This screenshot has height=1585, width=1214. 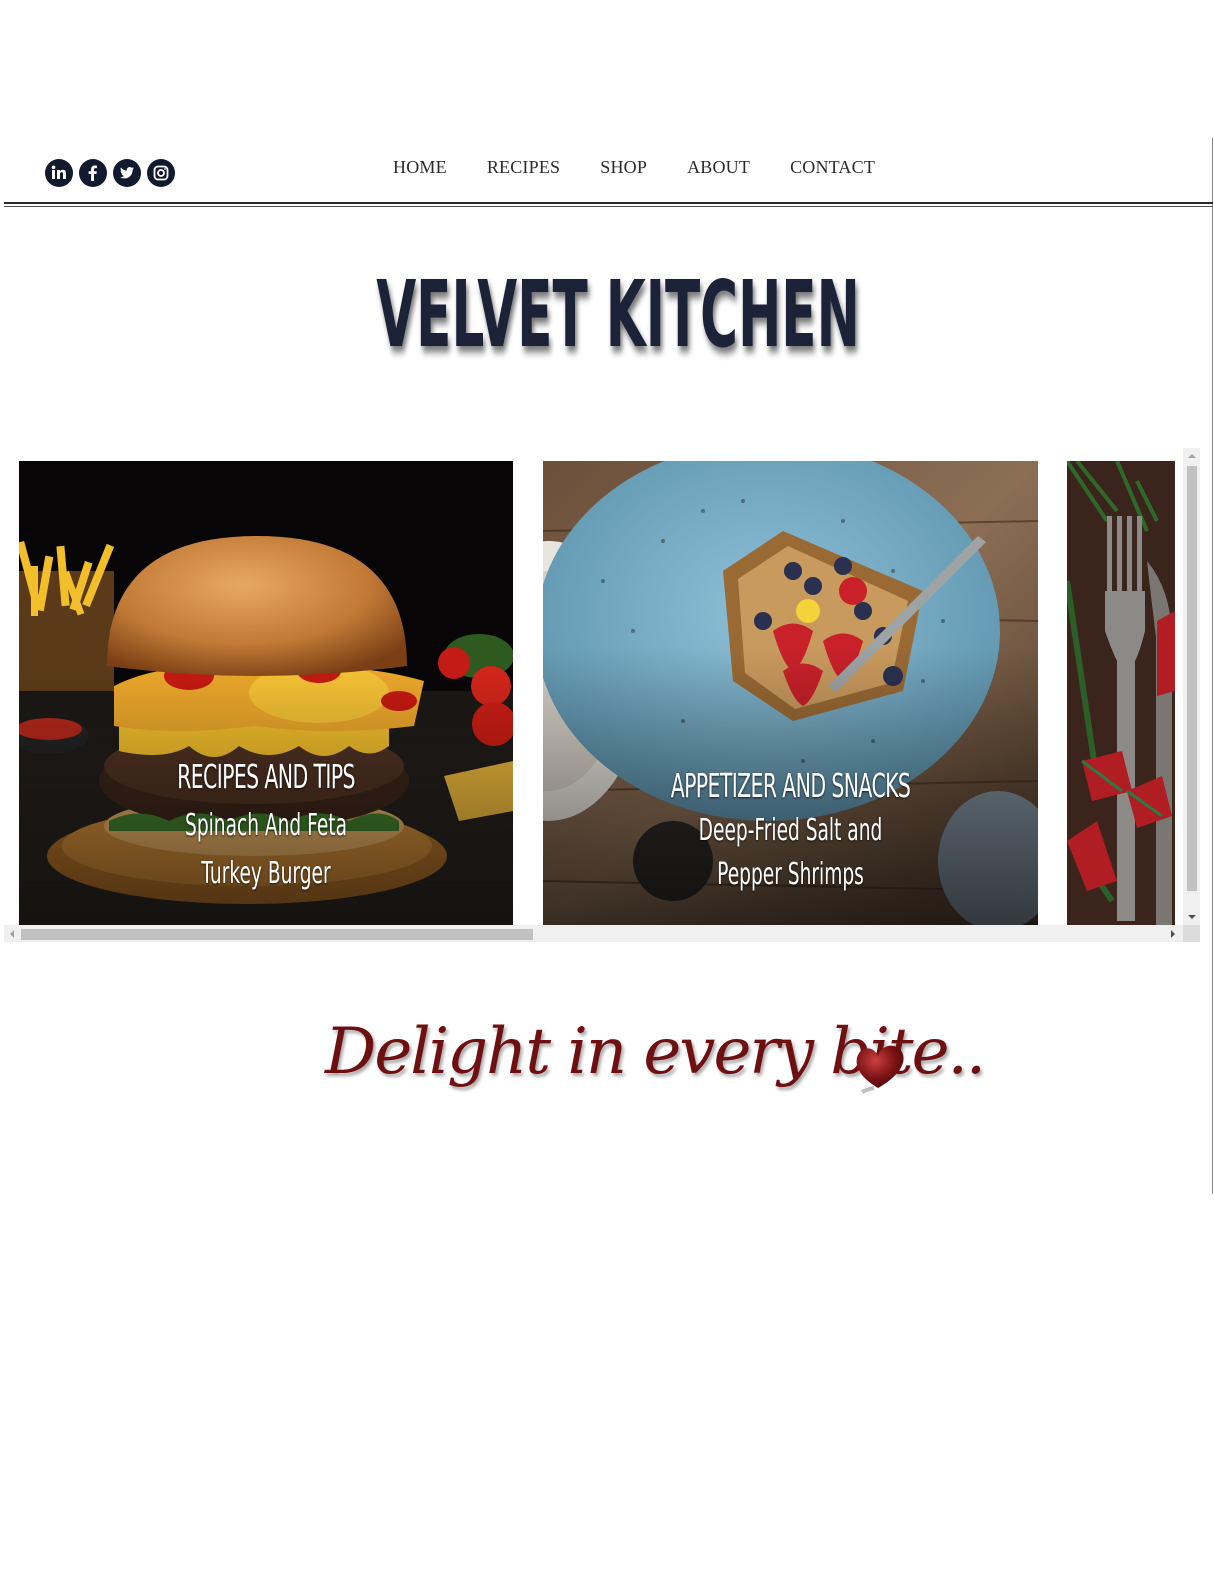 What do you see at coordinates (1173, 934) in the screenshot?
I see `scroll-right-arrow-icon` at bounding box center [1173, 934].